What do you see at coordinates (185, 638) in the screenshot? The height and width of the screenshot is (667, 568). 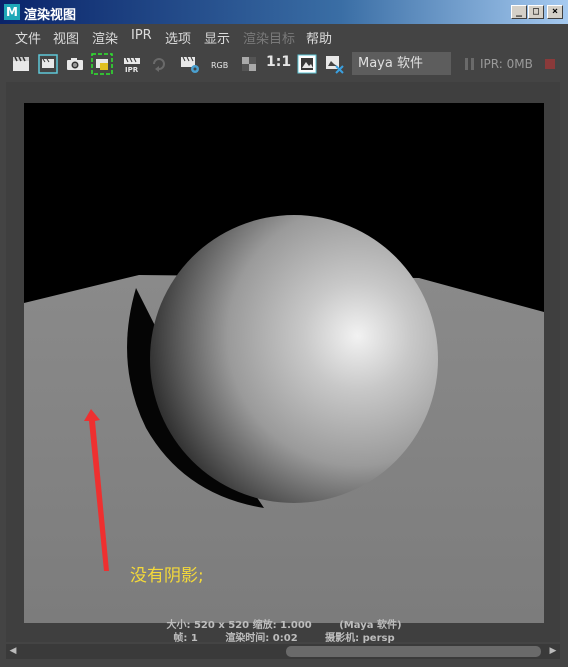 I see `frame-number: 帧: 1` at bounding box center [185, 638].